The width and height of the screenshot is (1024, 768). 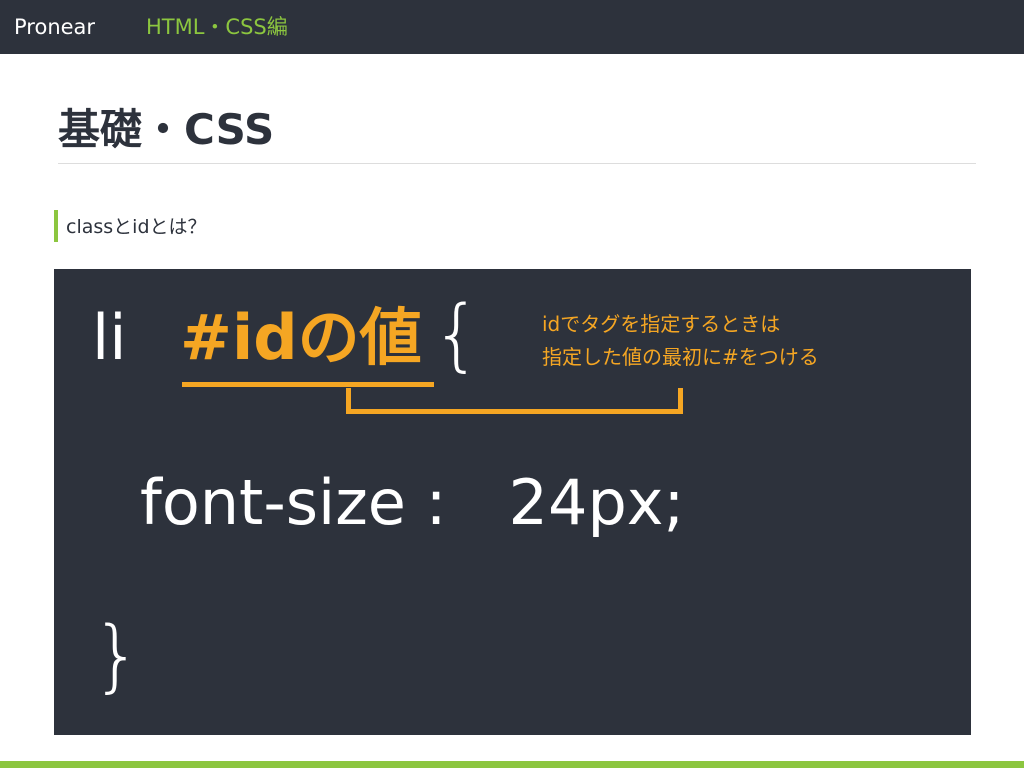 What do you see at coordinates (680, 357) in the screenshot?
I see `annotation-line-2: 指定した値の最初に#をつける` at bounding box center [680, 357].